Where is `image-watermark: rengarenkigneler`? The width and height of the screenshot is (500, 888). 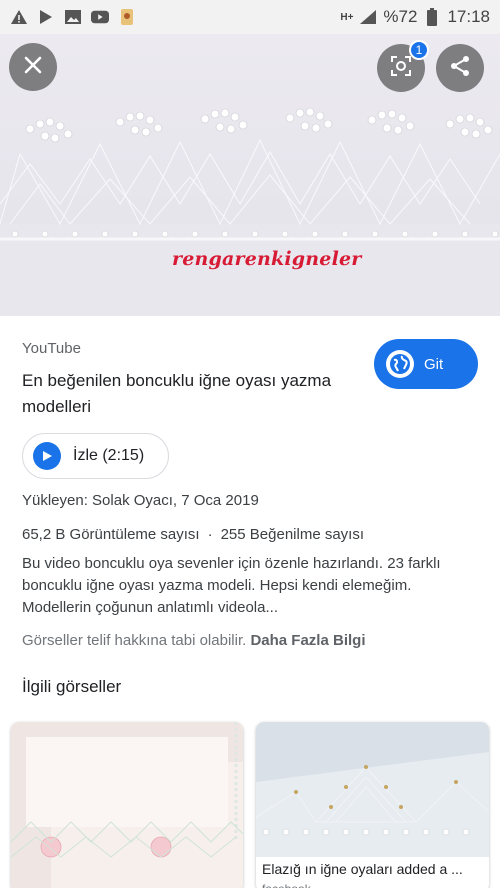
image-watermark: rengarenkigneler is located at coordinates (267, 259).